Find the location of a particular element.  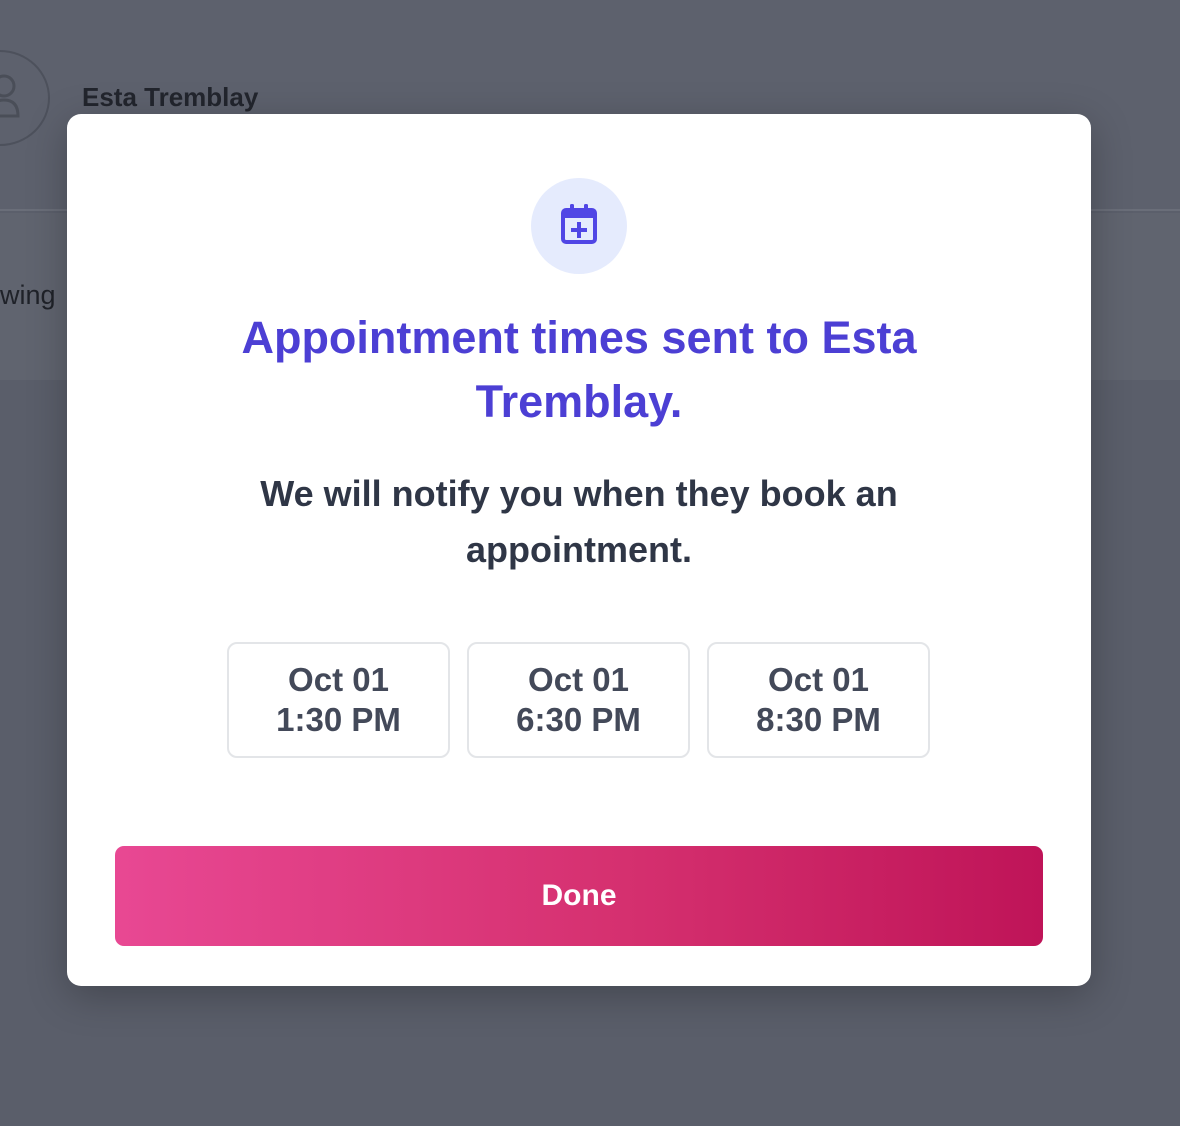

contact-name: Esta Tremblay is located at coordinates (170, 97).